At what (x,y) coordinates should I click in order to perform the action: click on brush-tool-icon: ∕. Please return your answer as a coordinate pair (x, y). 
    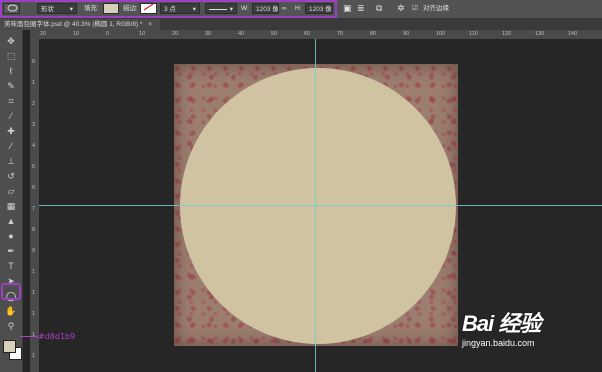
    Looking at the image, I should click on (11, 146).